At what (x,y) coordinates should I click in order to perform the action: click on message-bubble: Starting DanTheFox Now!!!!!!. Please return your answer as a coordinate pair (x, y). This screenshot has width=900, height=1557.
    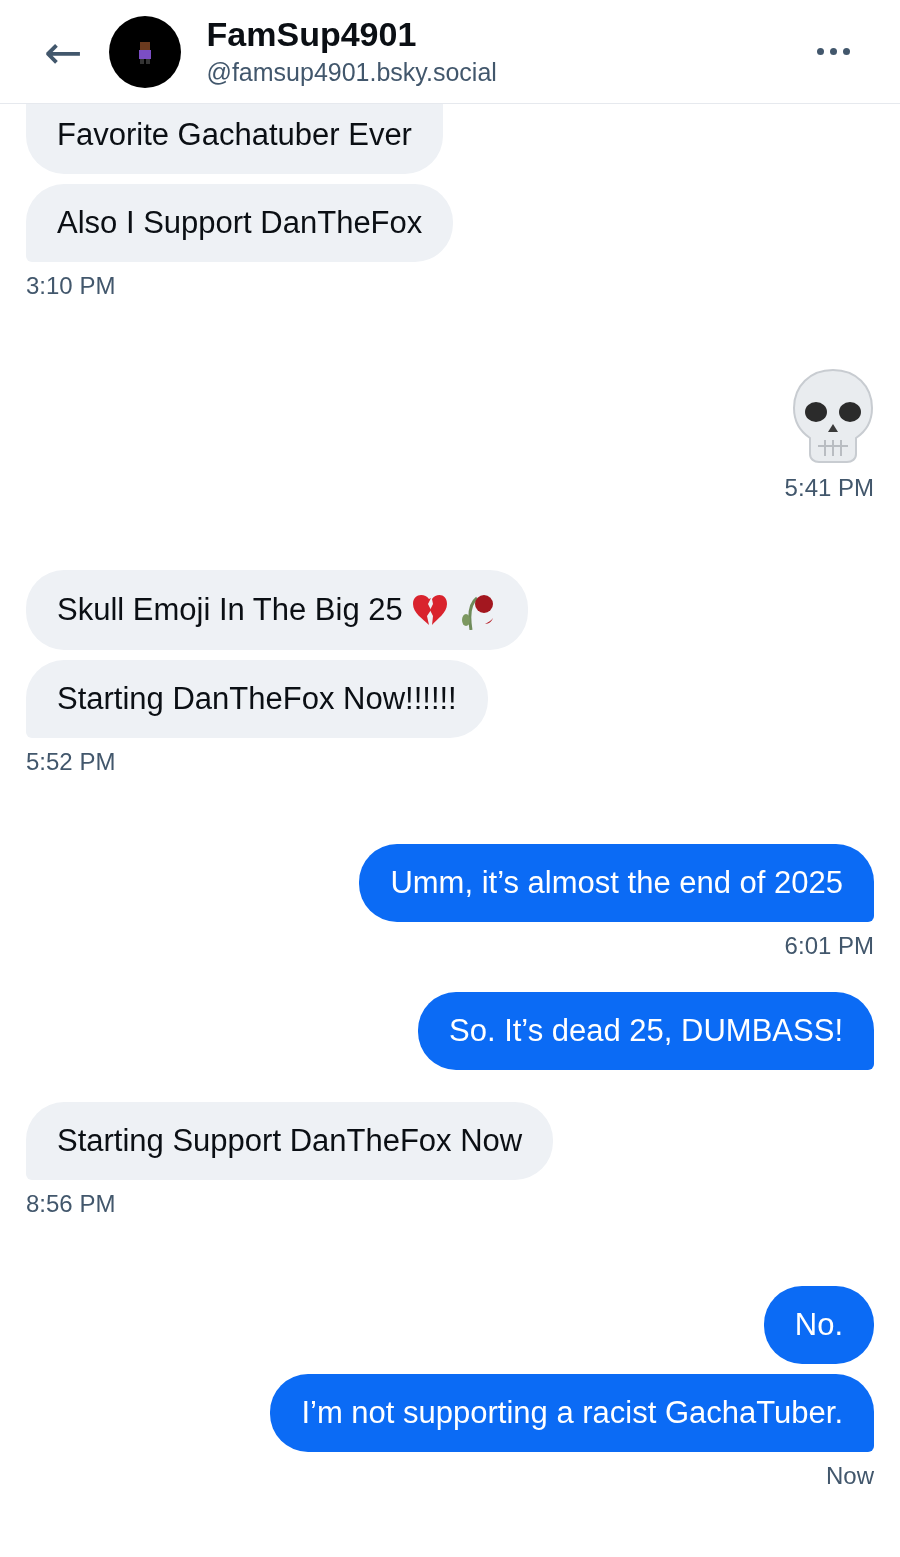
    Looking at the image, I should click on (257, 699).